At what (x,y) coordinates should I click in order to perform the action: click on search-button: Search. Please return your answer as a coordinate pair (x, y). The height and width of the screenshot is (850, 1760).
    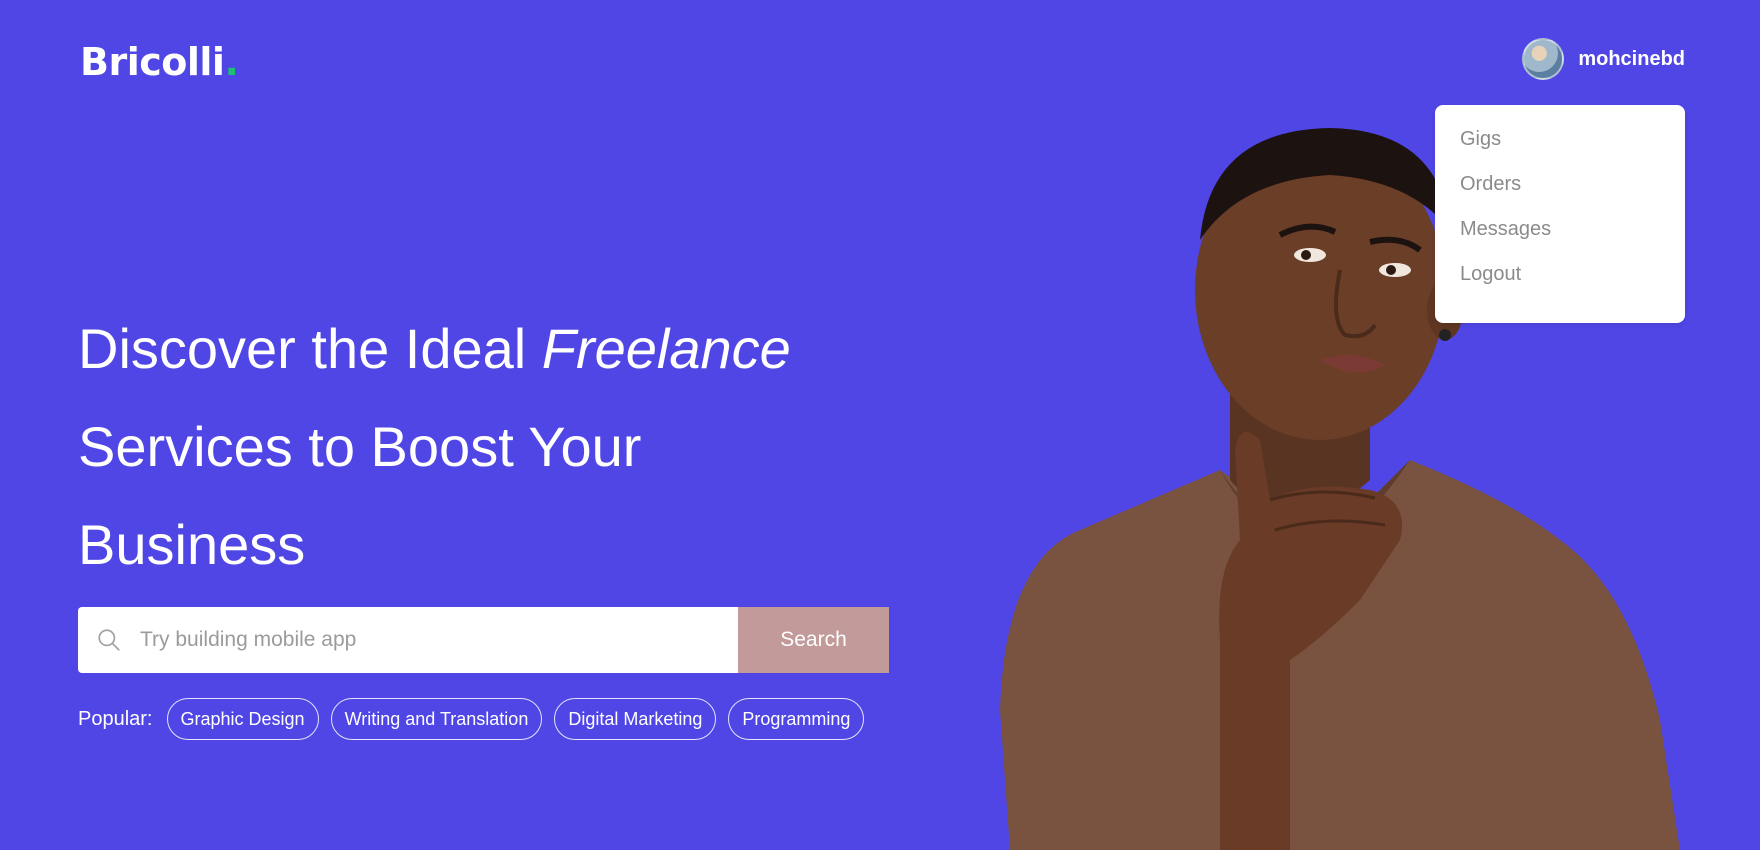
    Looking at the image, I should click on (813, 640).